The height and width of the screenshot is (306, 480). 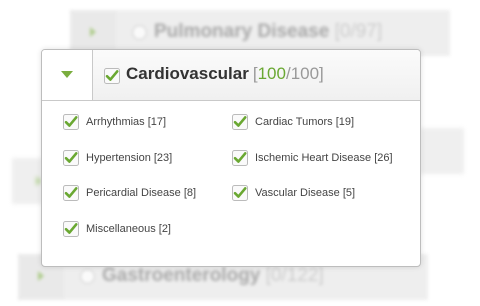 What do you see at coordinates (442, 151) in the screenshot?
I see `background-row-right-middle` at bounding box center [442, 151].